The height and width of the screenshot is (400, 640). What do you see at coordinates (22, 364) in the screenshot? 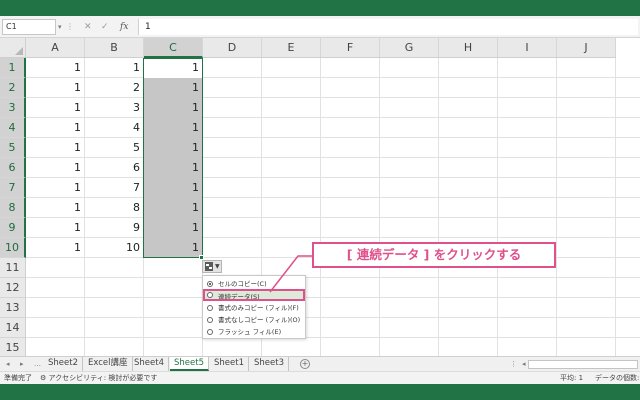
I see `tab-scroll-right-icon: ▸` at bounding box center [22, 364].